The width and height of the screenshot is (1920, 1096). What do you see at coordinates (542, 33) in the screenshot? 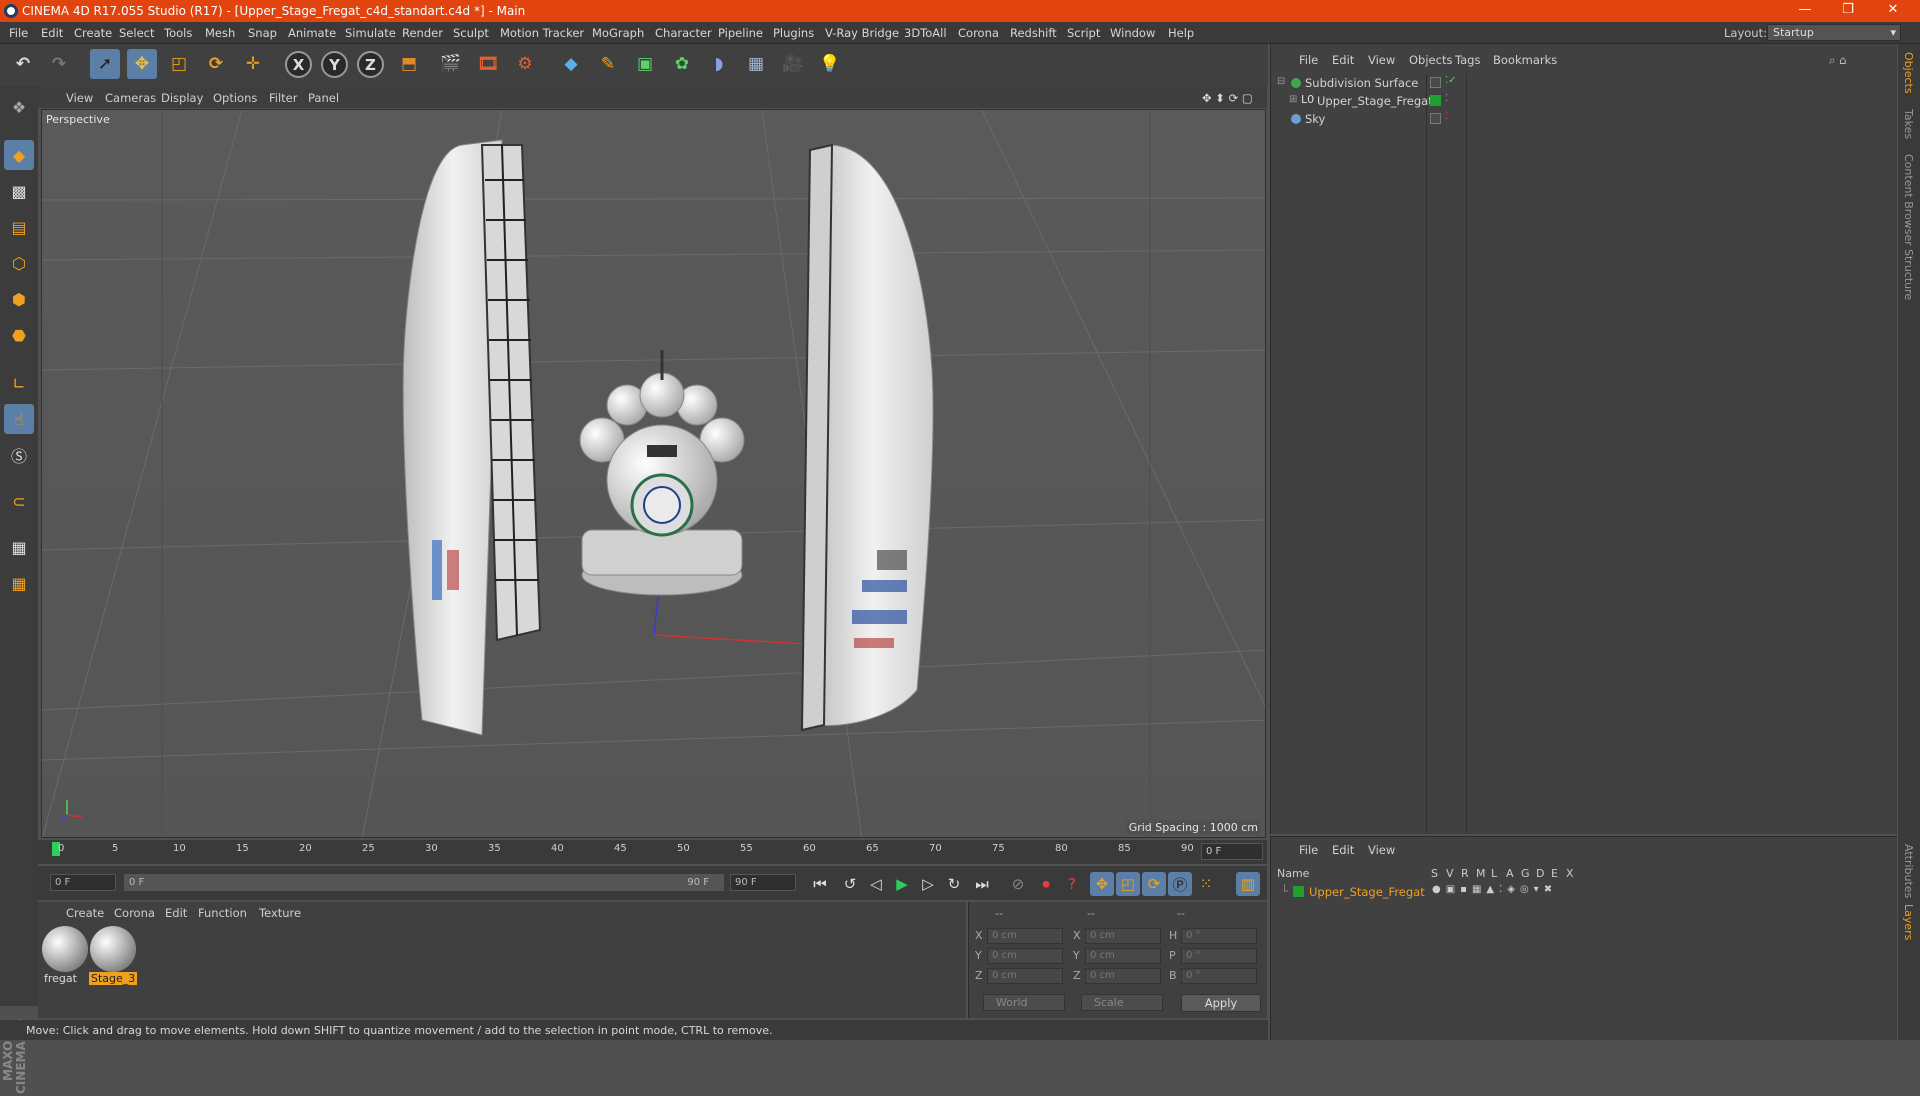
I see `menu-motion-tracker: Motion Tracker` at bounding box center [542, 33].